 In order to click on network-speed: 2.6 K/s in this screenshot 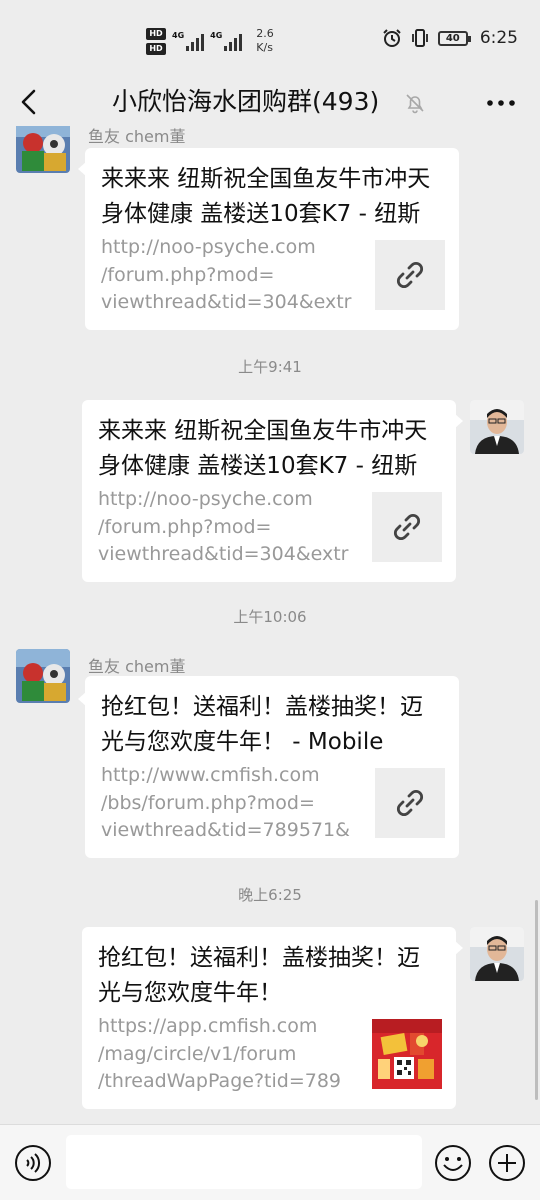, I will do `click(265, 40)`.